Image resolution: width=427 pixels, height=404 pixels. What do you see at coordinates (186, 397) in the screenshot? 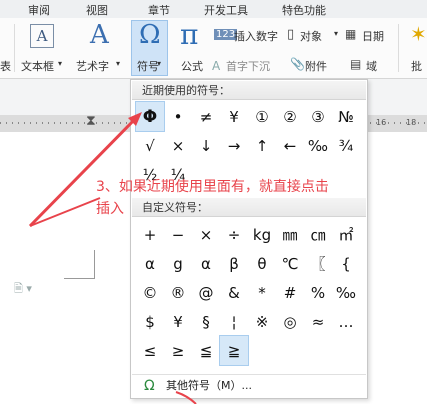
I see `annotation-arrow-bottom` at bounding box center [186, 397].